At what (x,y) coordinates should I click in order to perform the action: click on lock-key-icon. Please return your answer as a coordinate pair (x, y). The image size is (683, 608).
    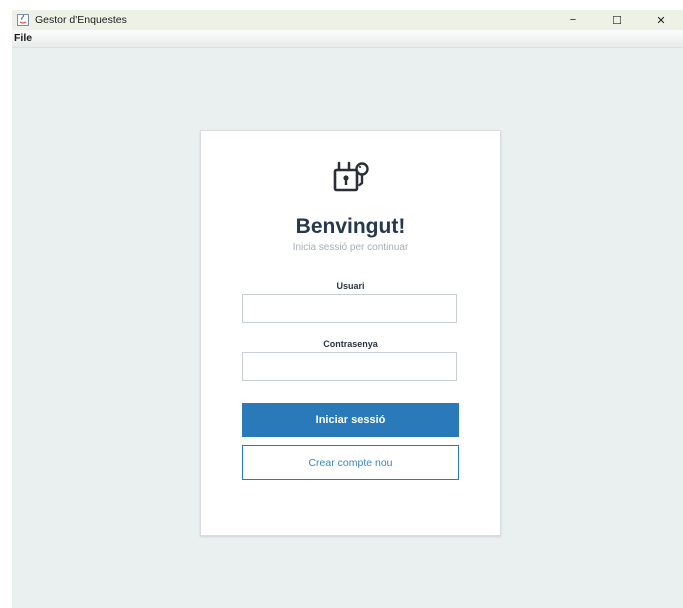
    Looking at the image, I should click on (351, 177).